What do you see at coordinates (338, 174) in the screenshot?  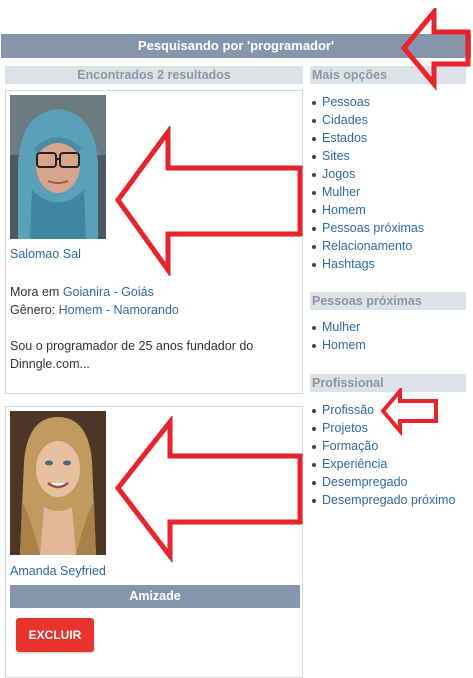 I see `sidebar-link: Jogos` at bounding box center [338, 174].